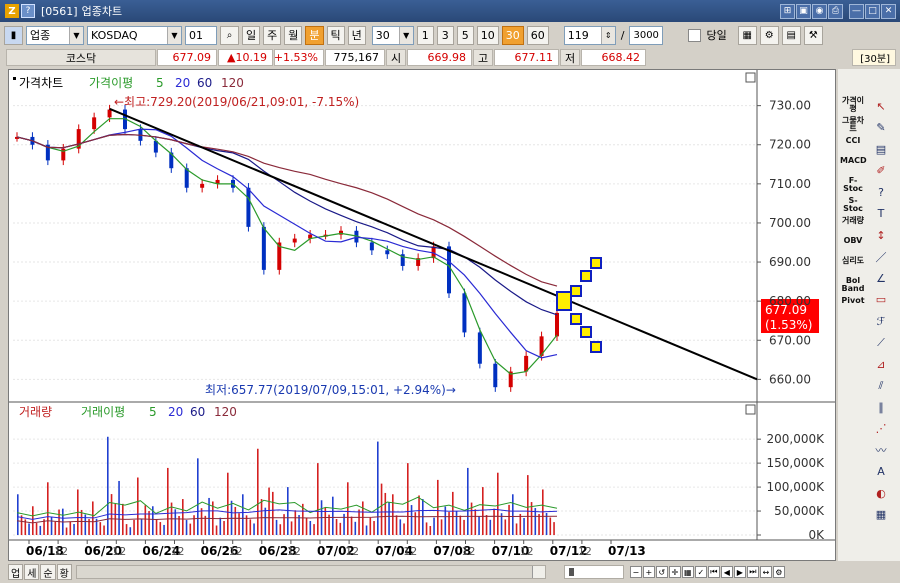  Describe the element at coordinates (881, 171) in the screenshot. I see `pen-icon: ✐` at that location.